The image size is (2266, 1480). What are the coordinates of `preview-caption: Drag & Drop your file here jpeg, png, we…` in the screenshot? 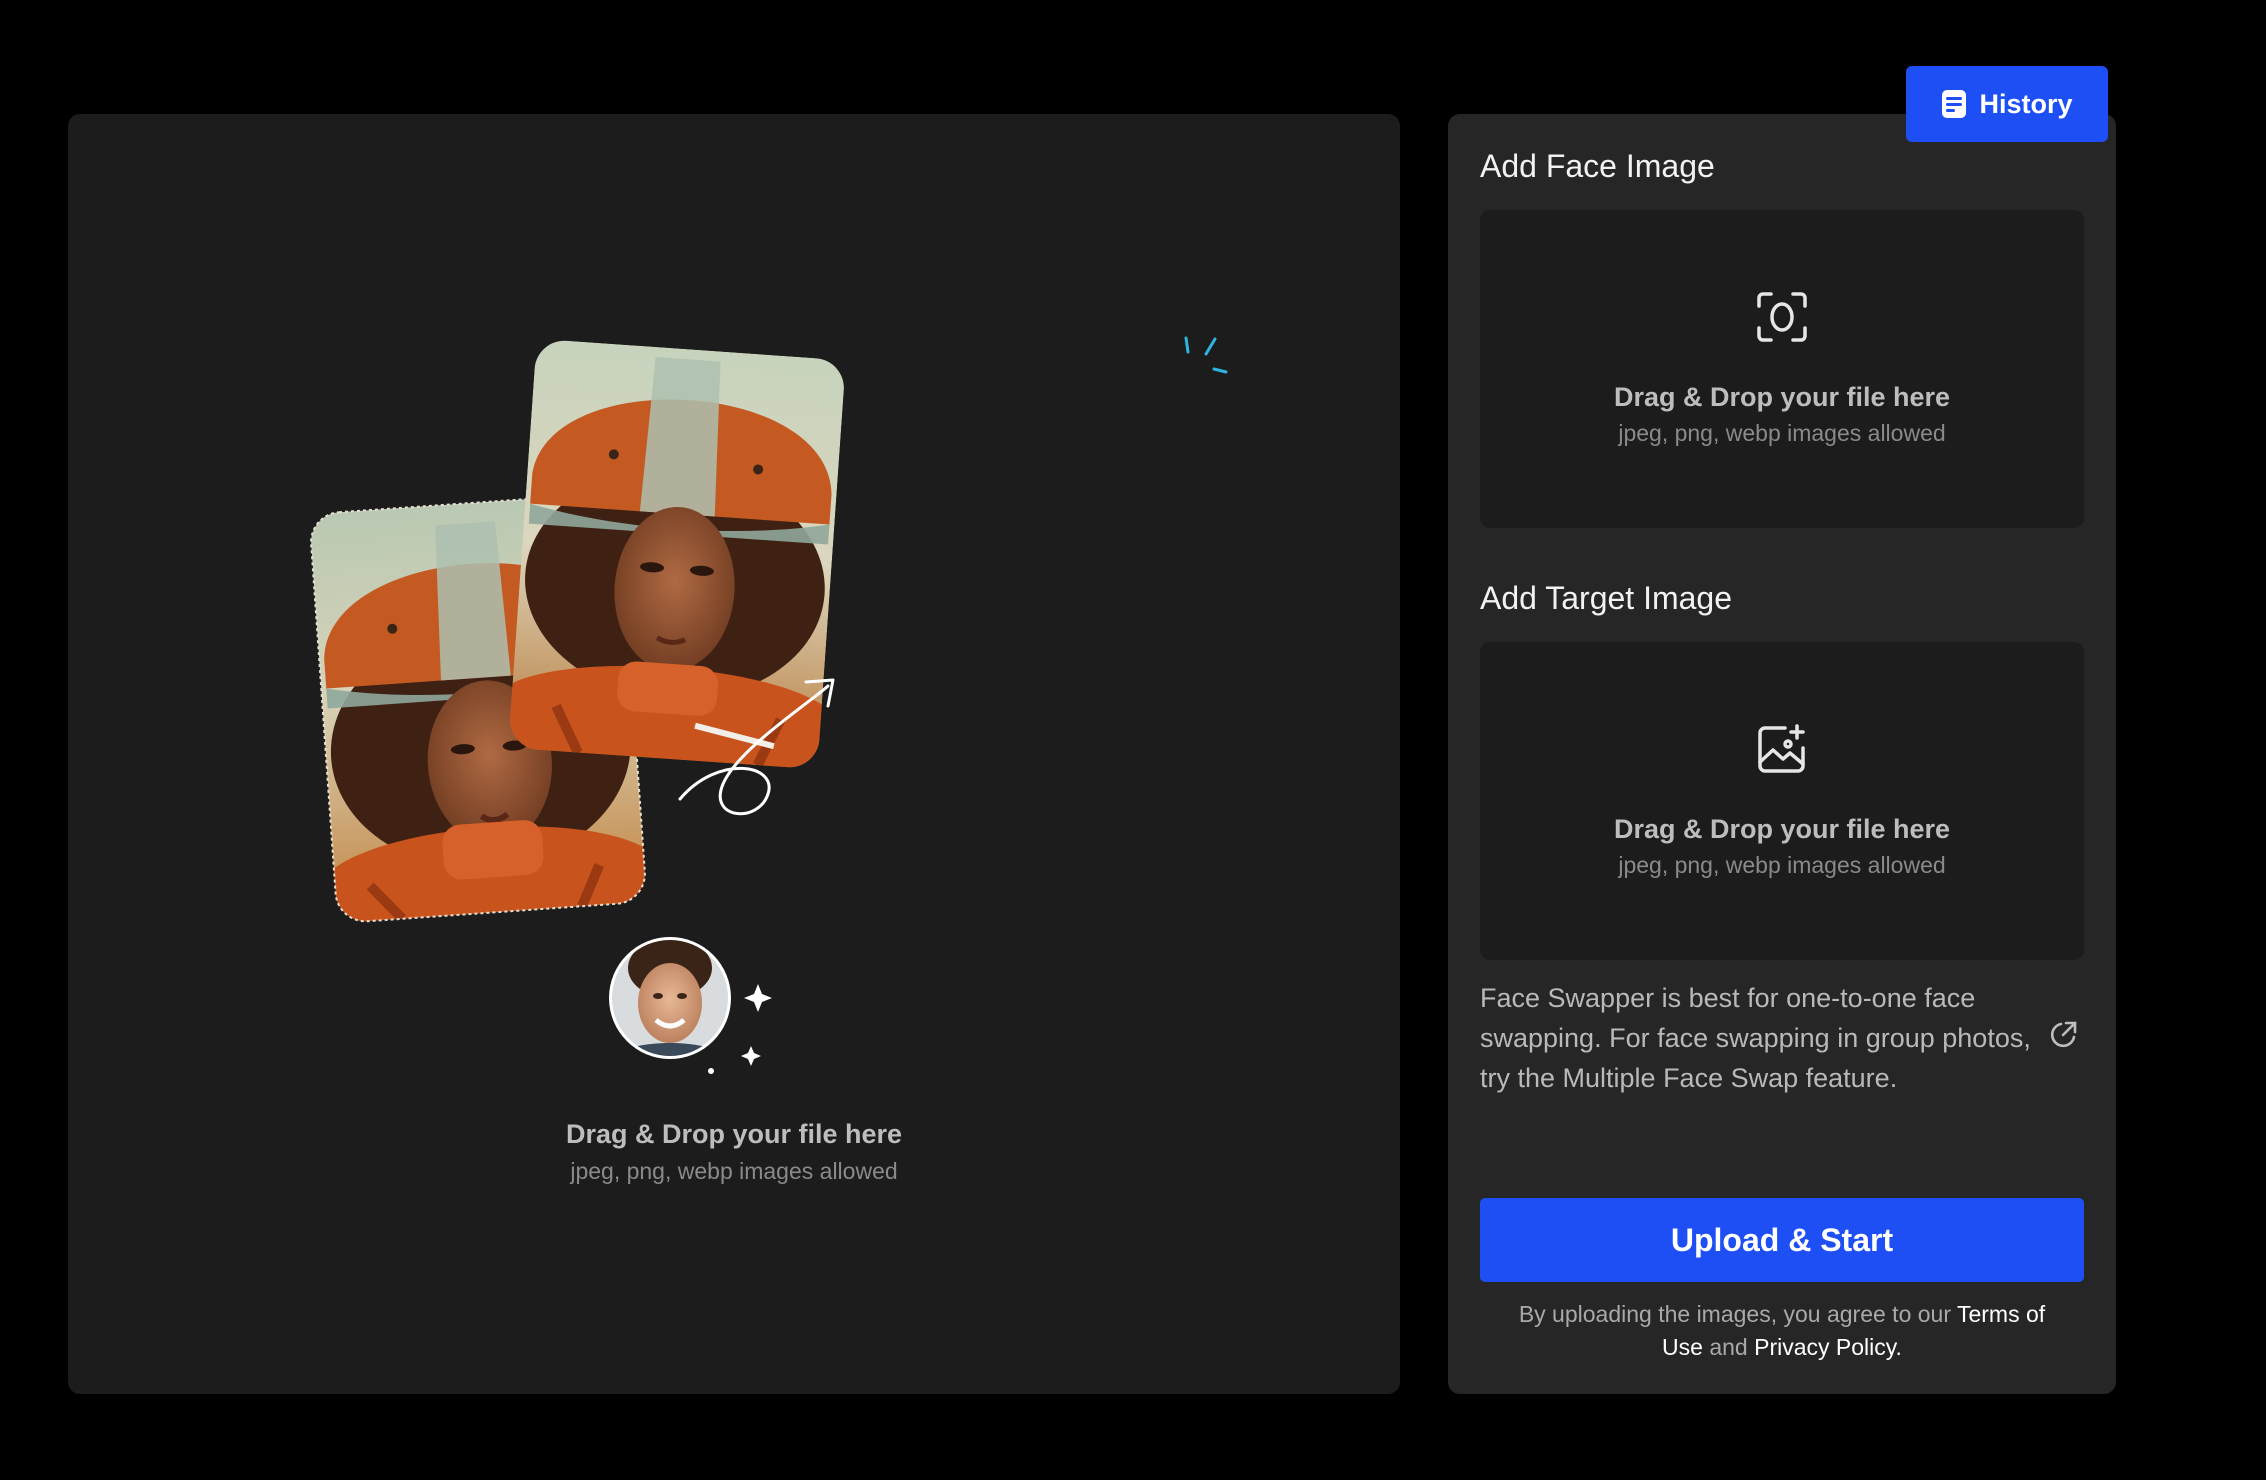 It's located at (734, 1152).